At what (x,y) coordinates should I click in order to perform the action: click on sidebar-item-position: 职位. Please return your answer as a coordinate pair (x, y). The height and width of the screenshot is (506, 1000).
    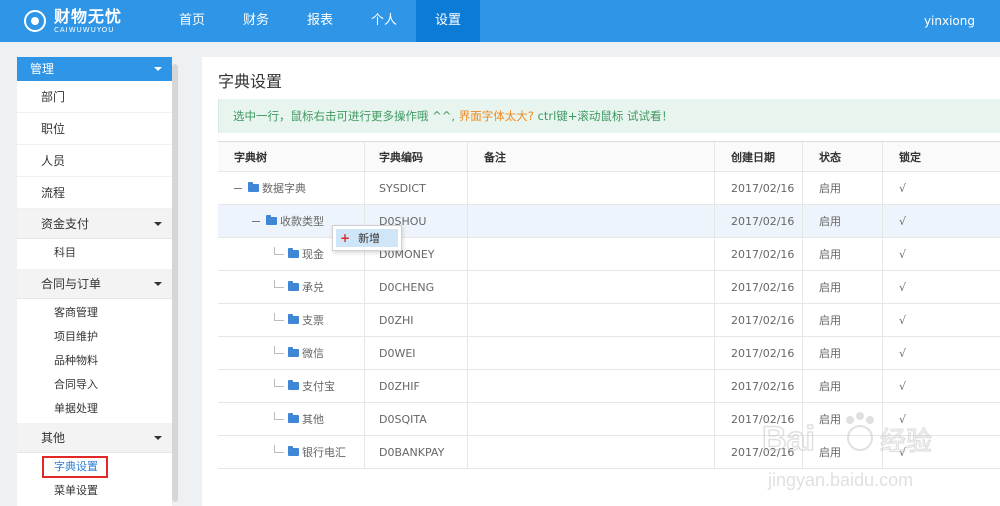
    Looking at the image, I should click on (94, 129).